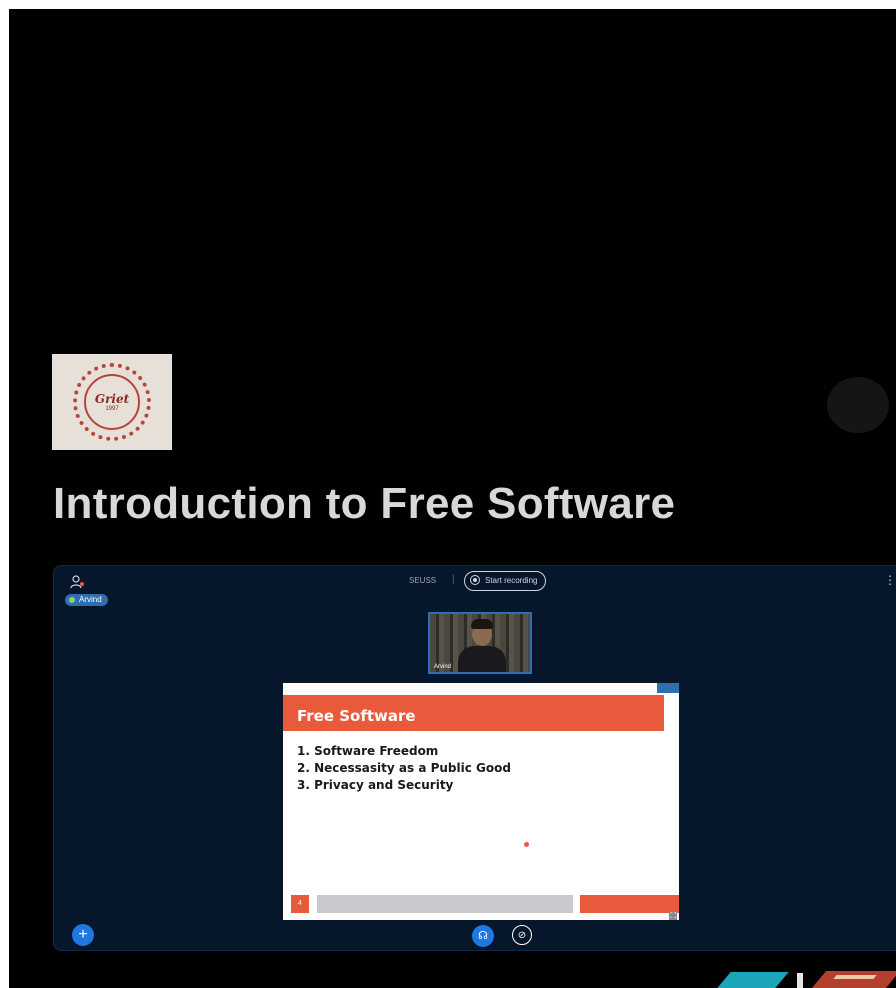  I want to click on logo-seal: Griet 1997, so click(112, 402).